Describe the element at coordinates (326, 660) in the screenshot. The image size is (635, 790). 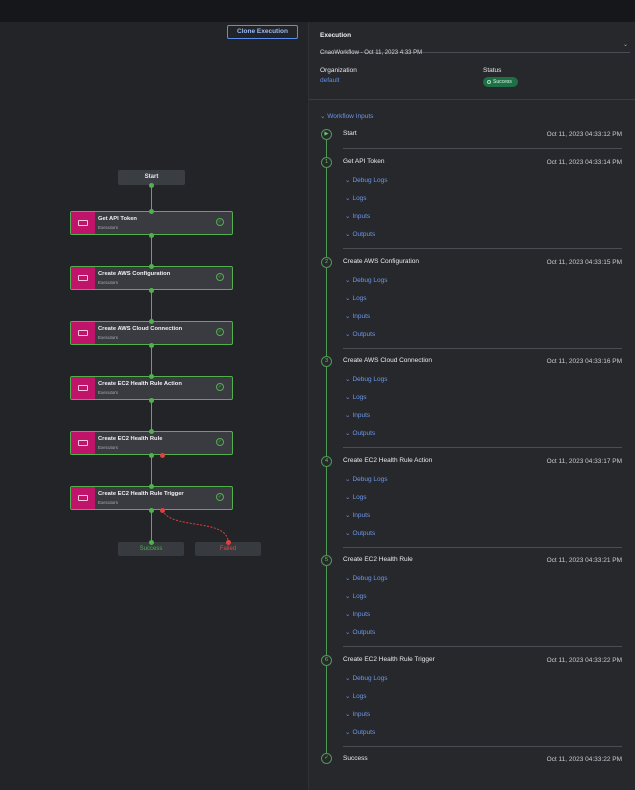
I see `step-number-badge: 6` at that location.